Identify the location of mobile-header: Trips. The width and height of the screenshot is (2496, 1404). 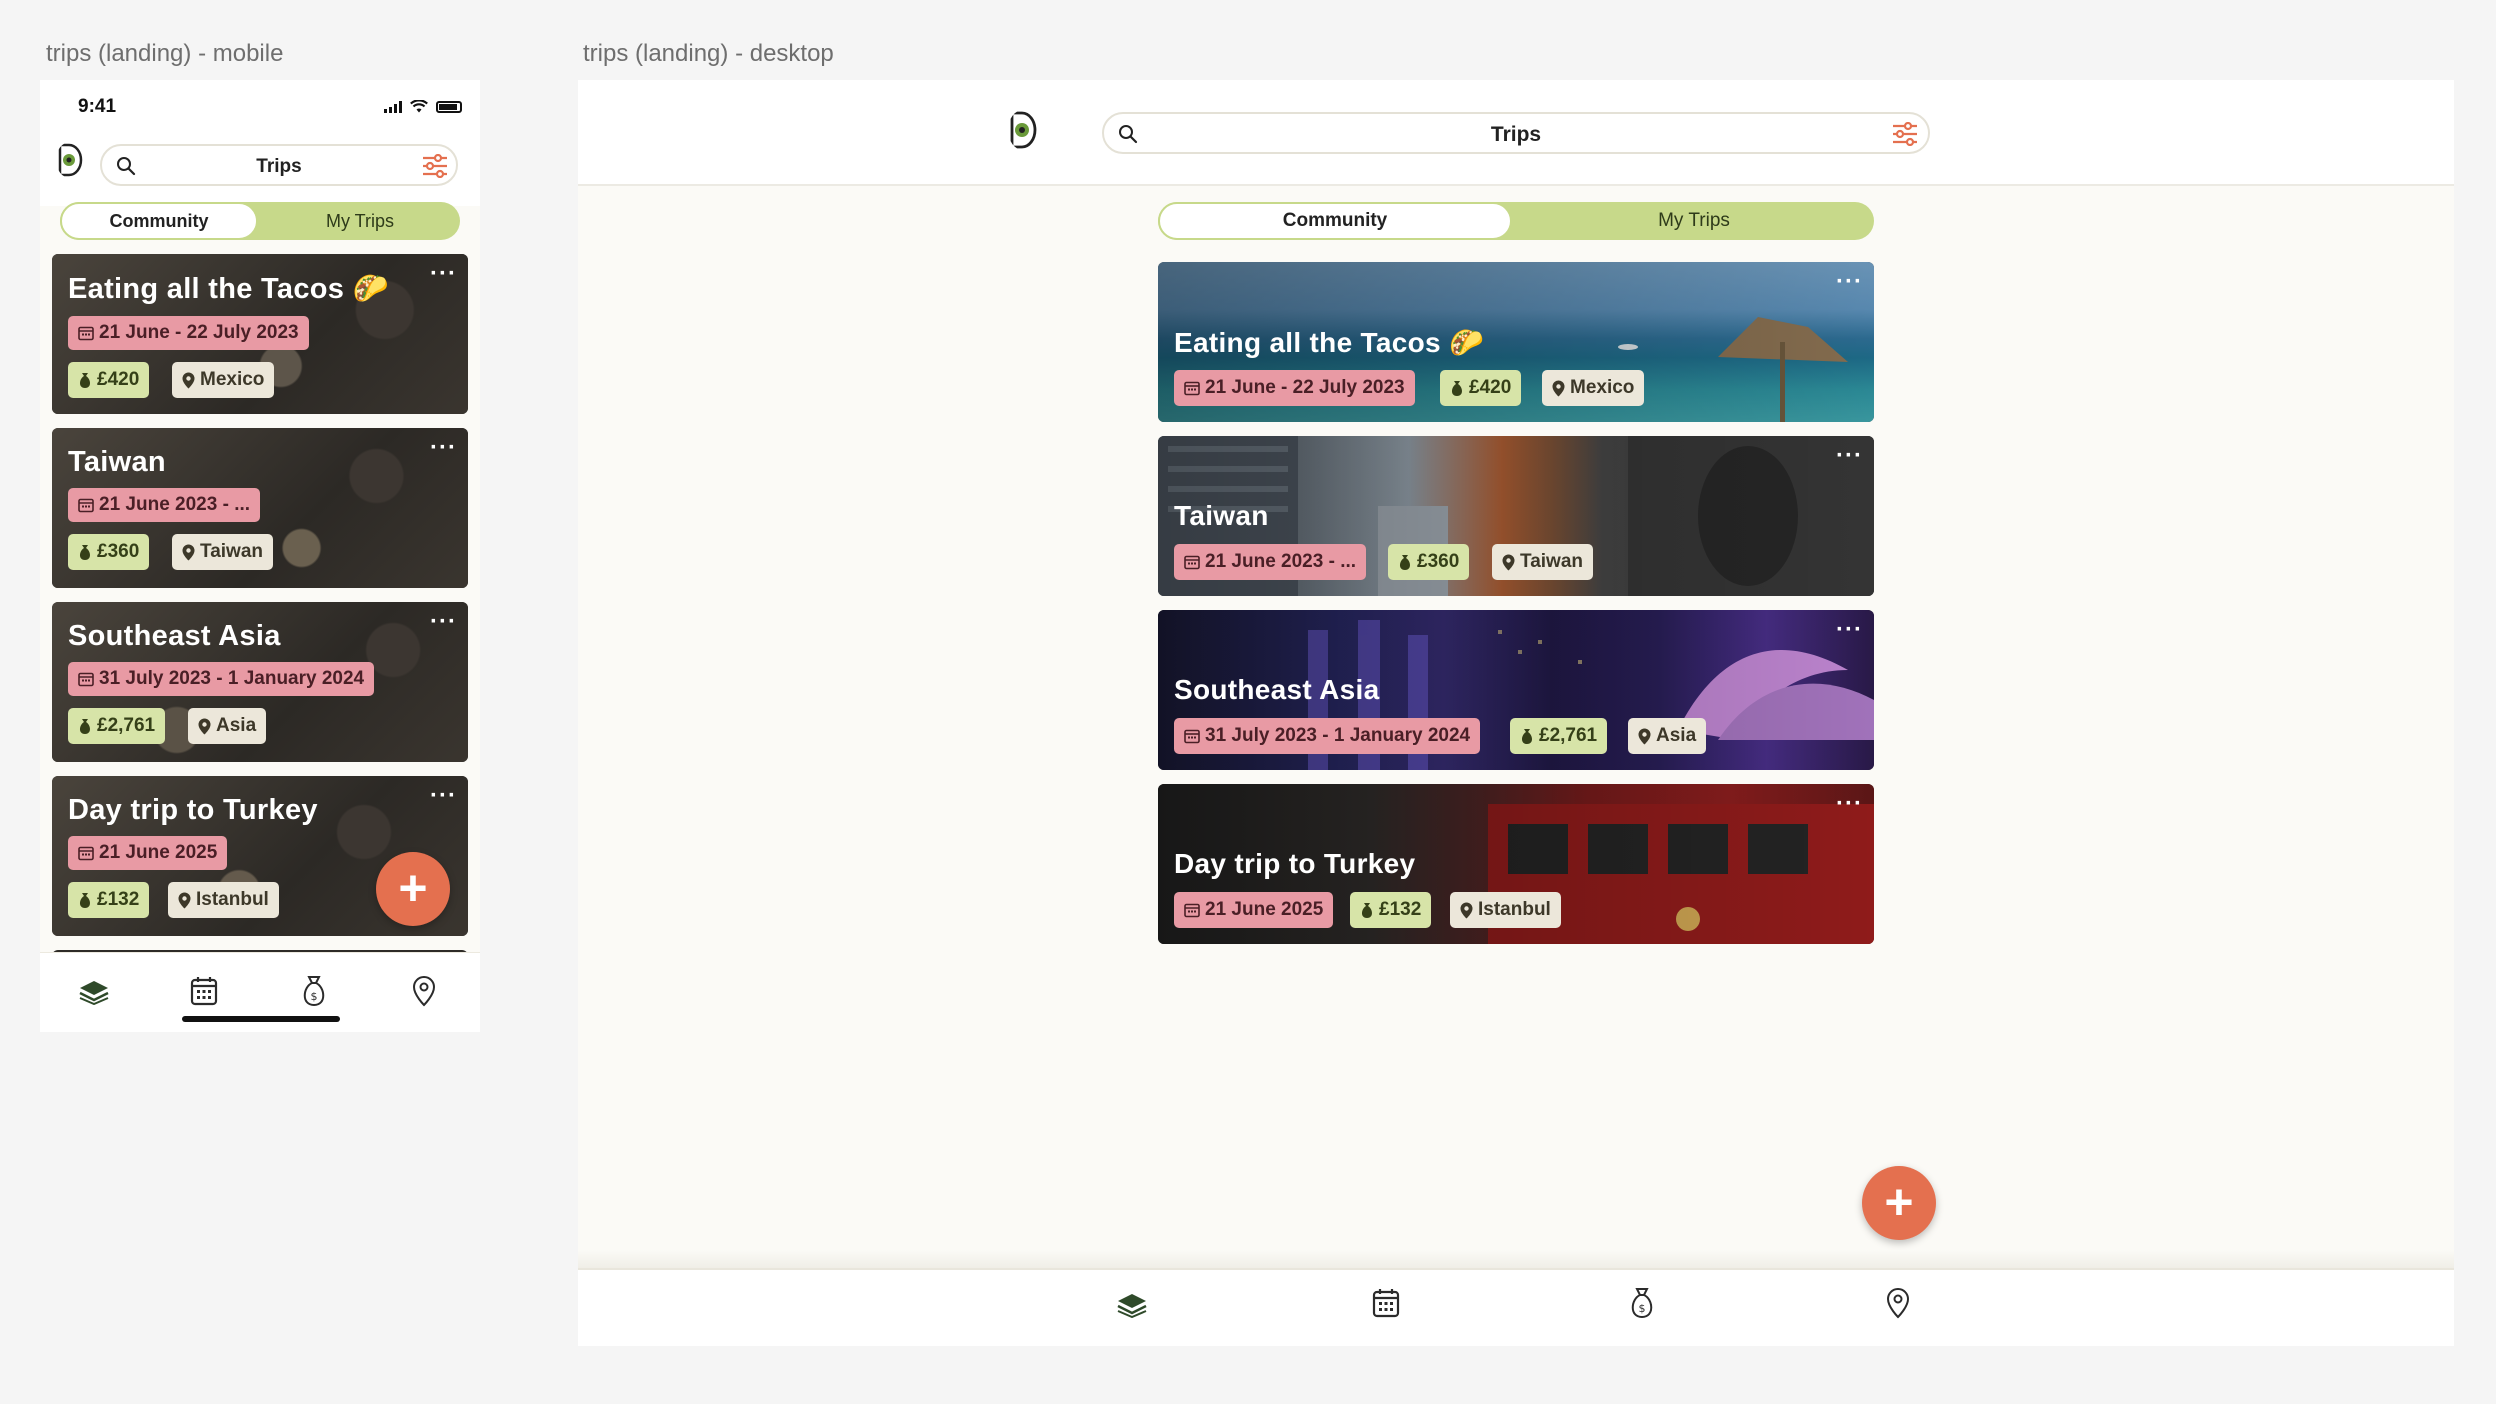
(260, 169).